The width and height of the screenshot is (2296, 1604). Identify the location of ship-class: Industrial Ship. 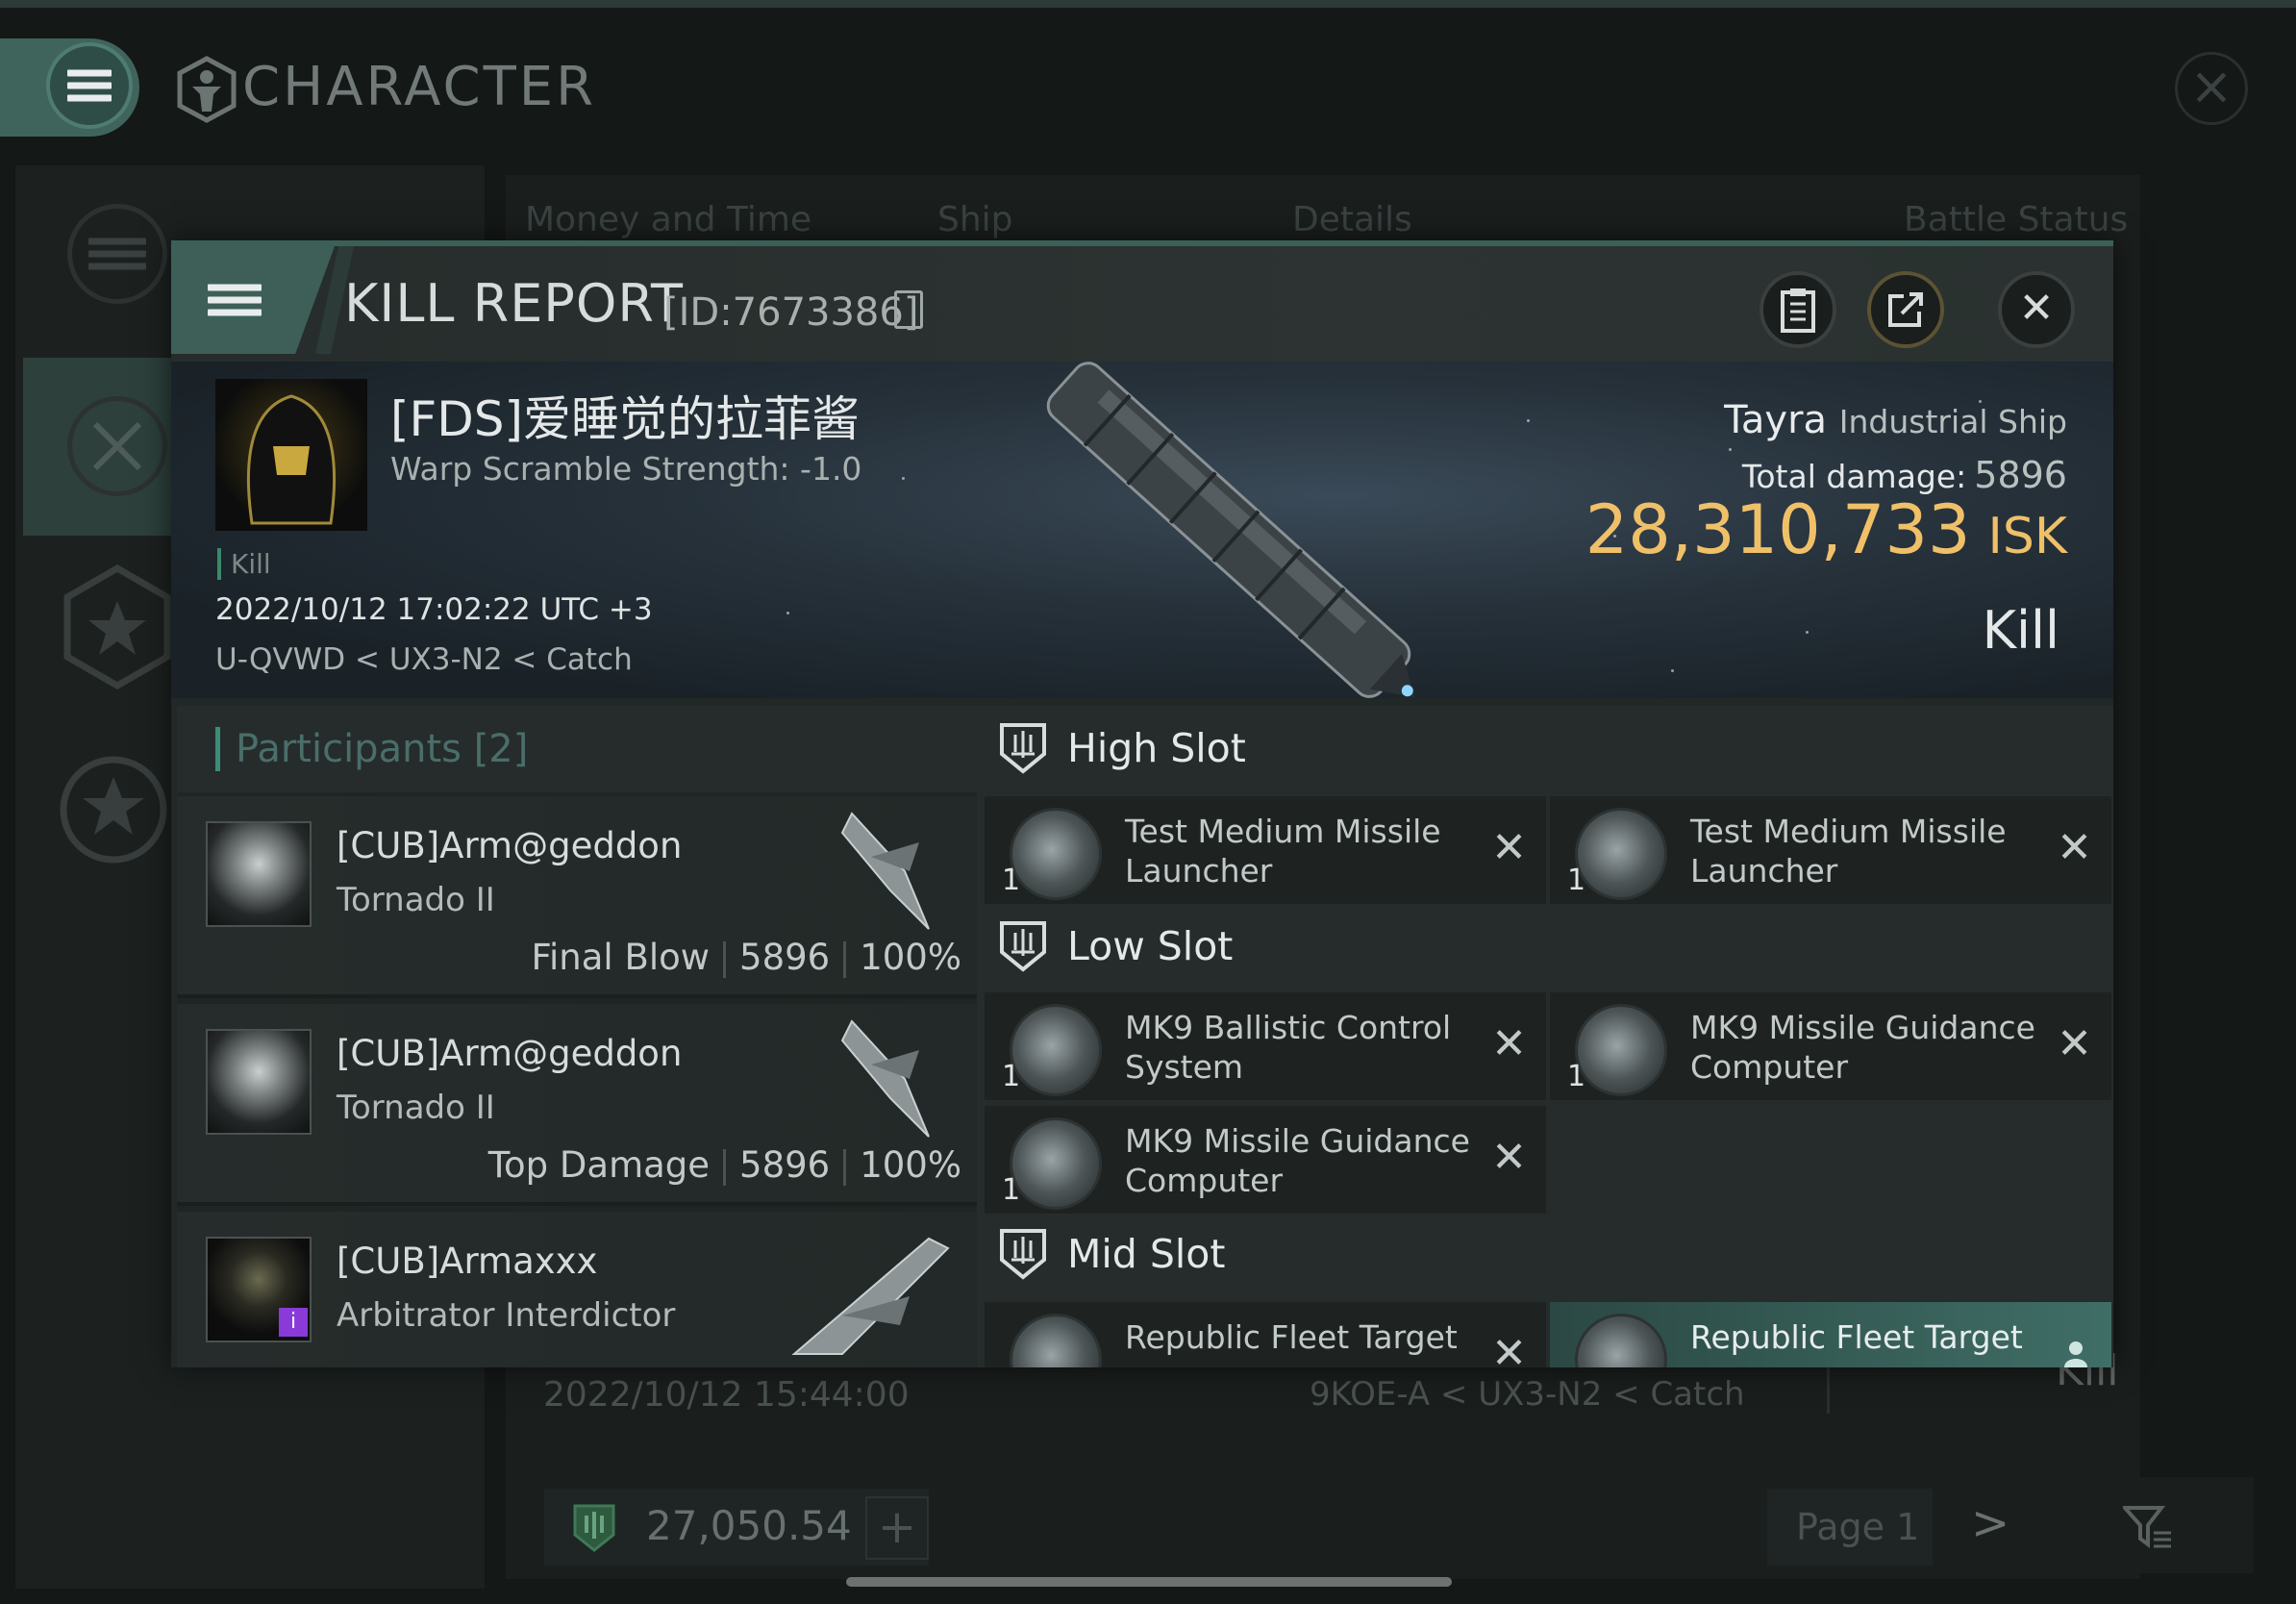
(1952, 421).